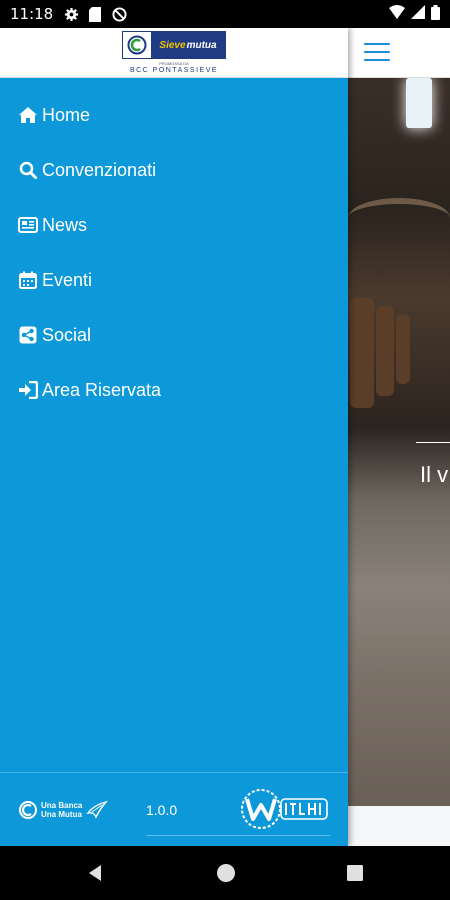  What do you see at coordinates (162, 810) in the screenshot?
I see `app-version: 1.0.0` at bounding box center [162, 810].